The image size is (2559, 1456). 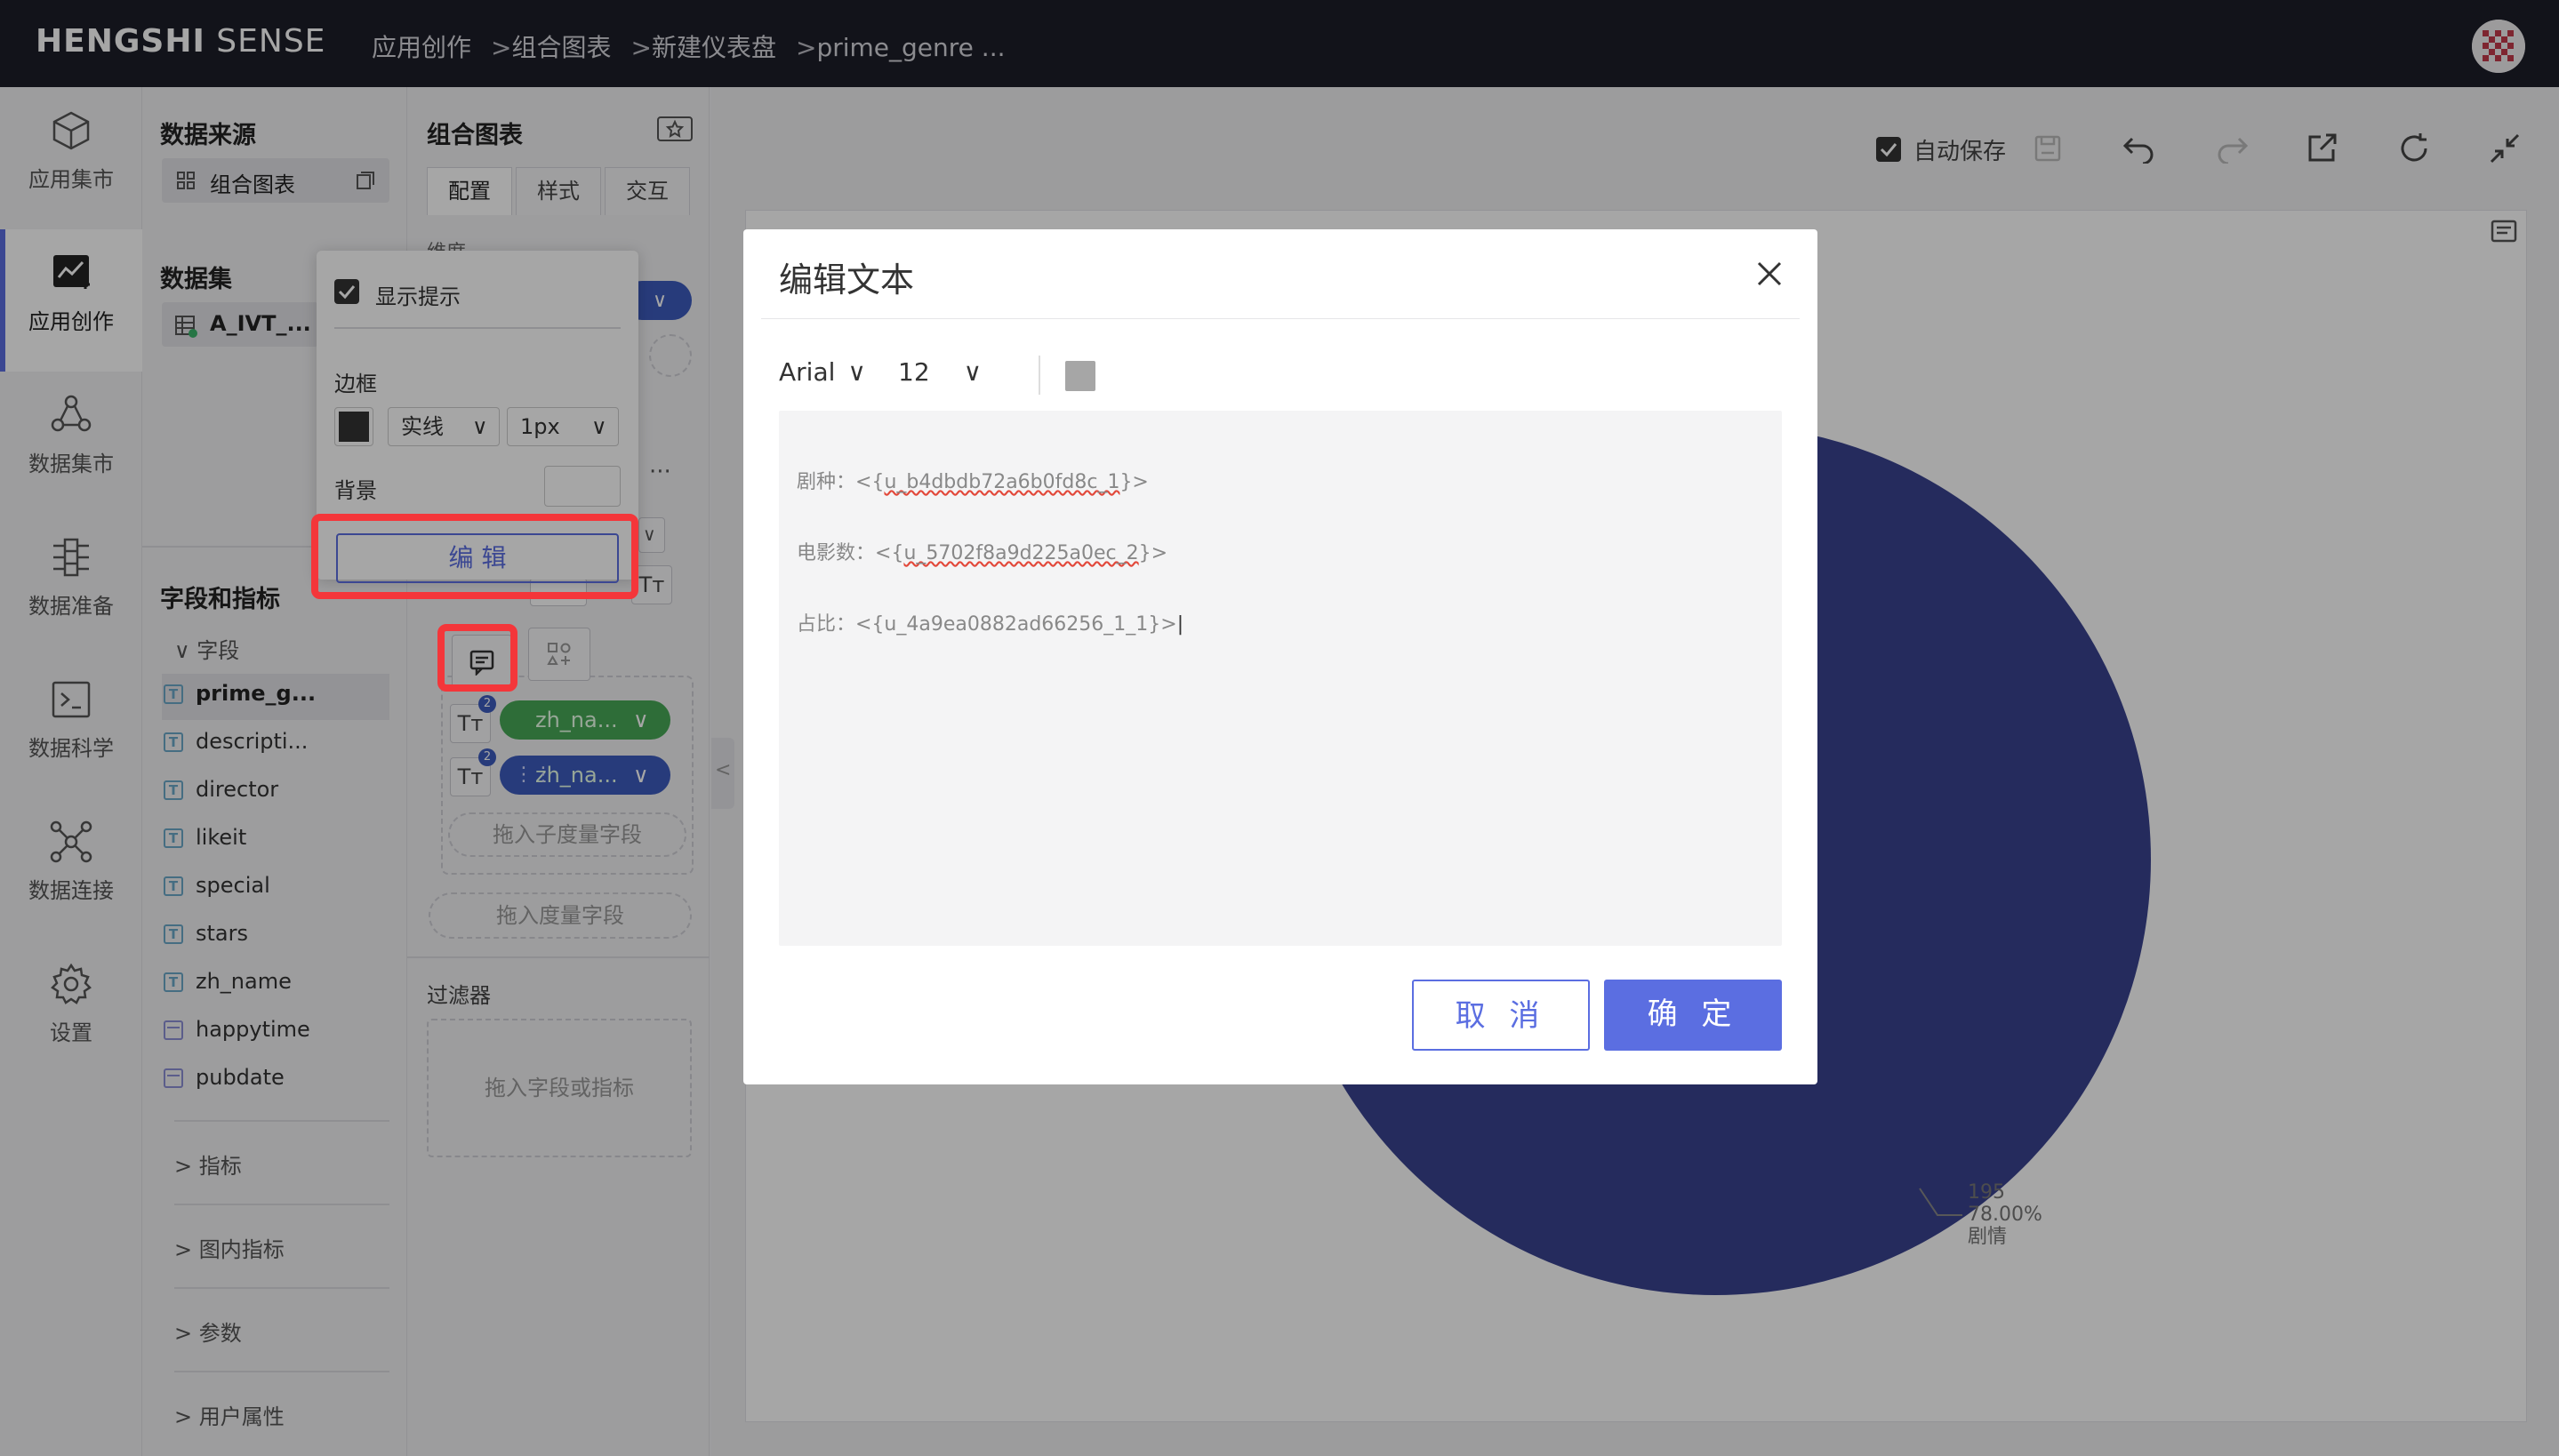 What do you see at coordinates (973, 482) in the screenshot?
I see `editor-line-genre: 剧种：<{u_b4dbdb72a6b0fd8c_1}>` at bounding box center [973, 482].